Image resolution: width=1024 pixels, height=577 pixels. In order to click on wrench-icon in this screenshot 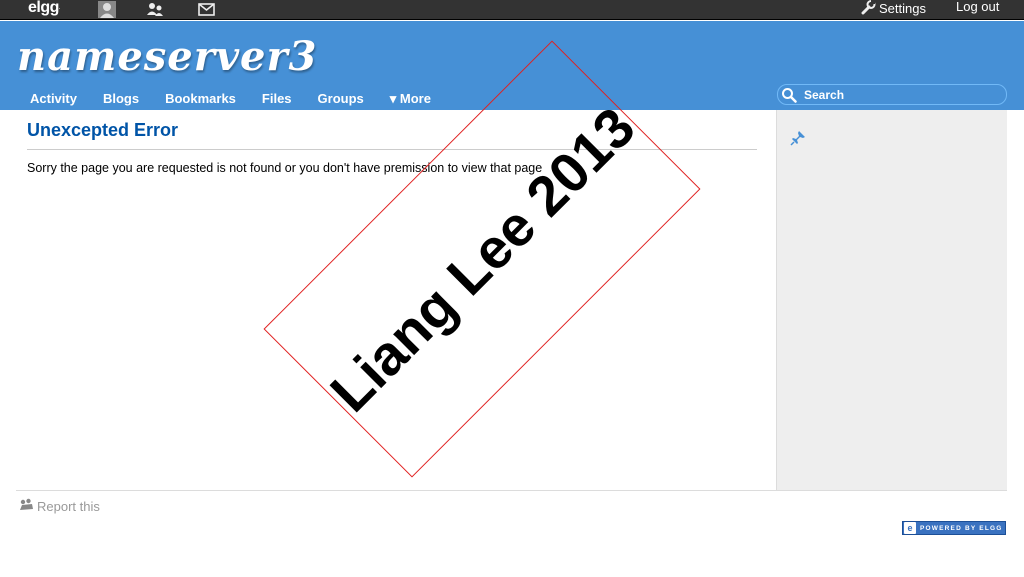, I will do `click(868, 9)`.